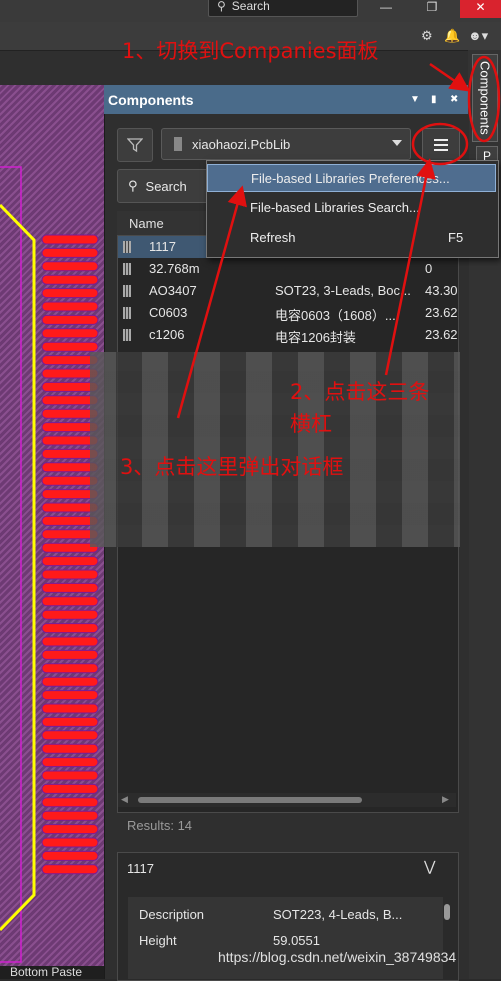 This screenshot has height=981, width=501. I want to click on arrow-step1, so click(450, 77).